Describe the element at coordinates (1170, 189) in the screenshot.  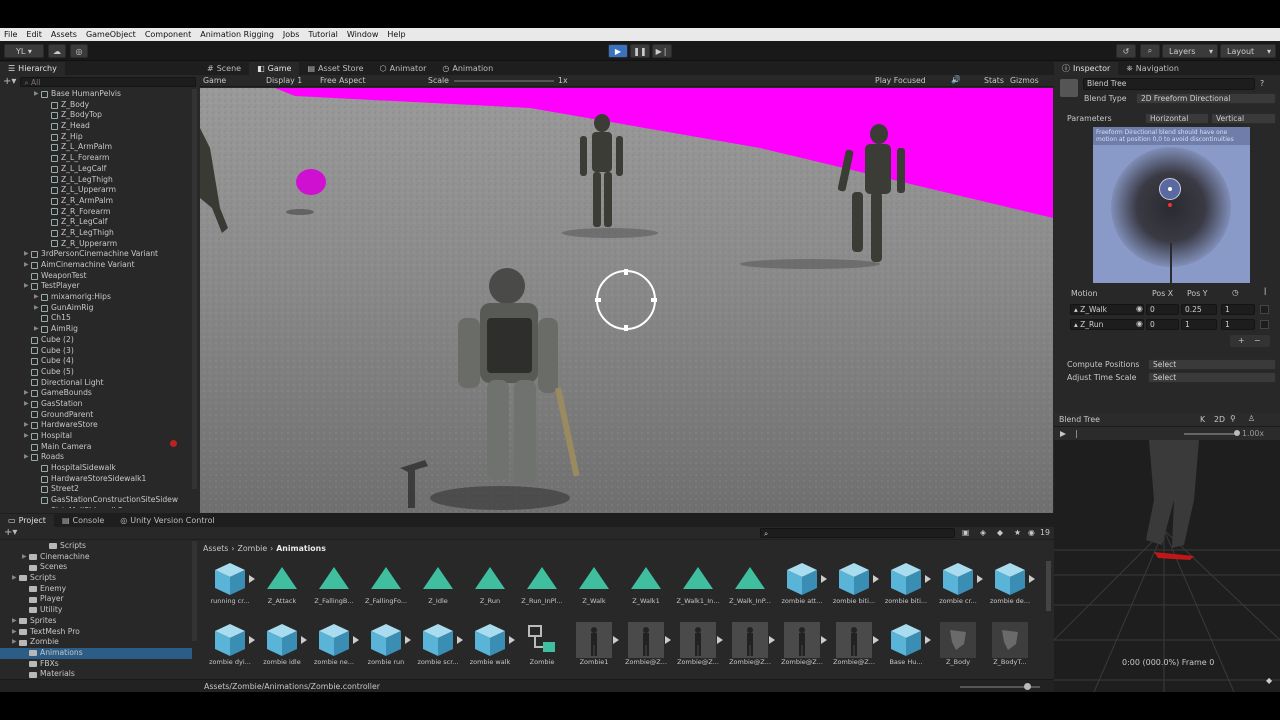
I see `blend-point` at that location.